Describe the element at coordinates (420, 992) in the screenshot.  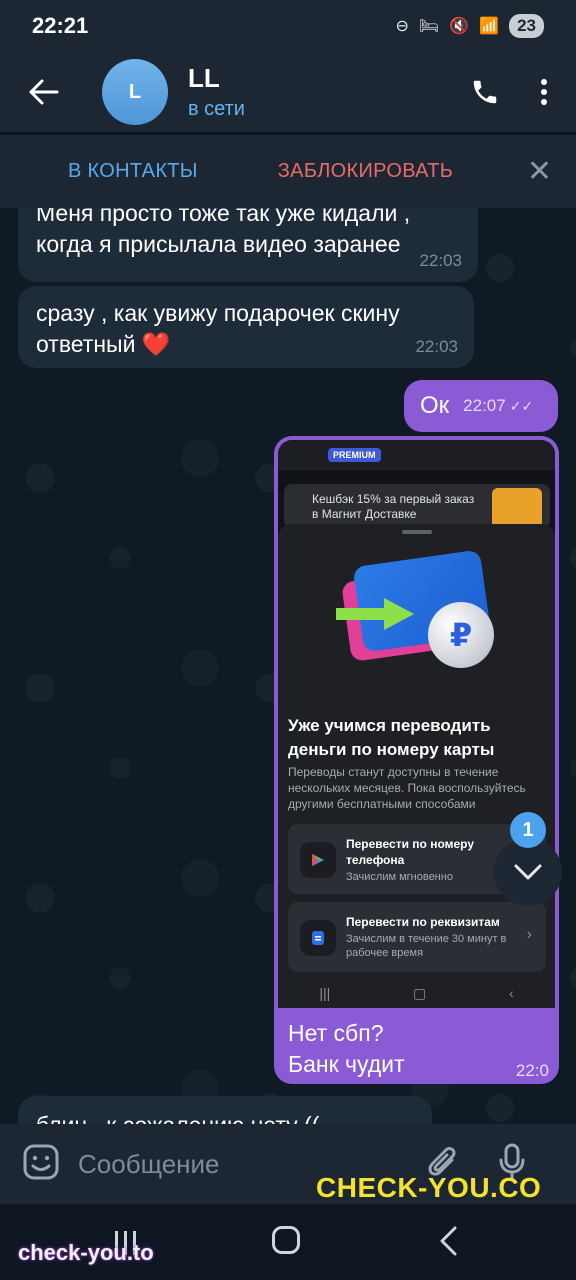
I see `home-icon: ▢` at that location.